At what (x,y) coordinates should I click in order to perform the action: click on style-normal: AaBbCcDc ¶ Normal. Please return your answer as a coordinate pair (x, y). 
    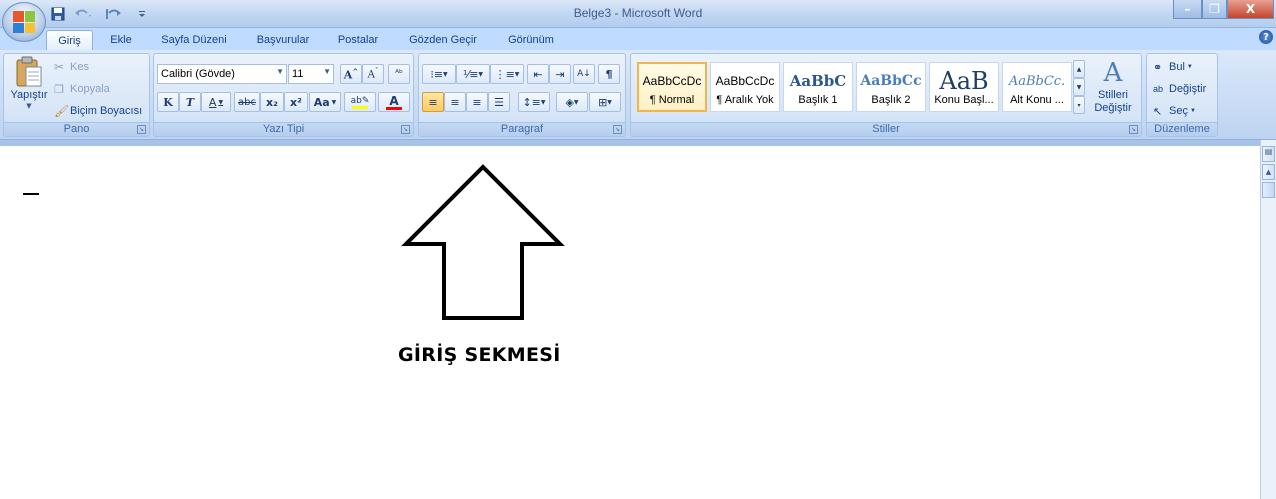
    Looking at the image, I should click on (672, 87).